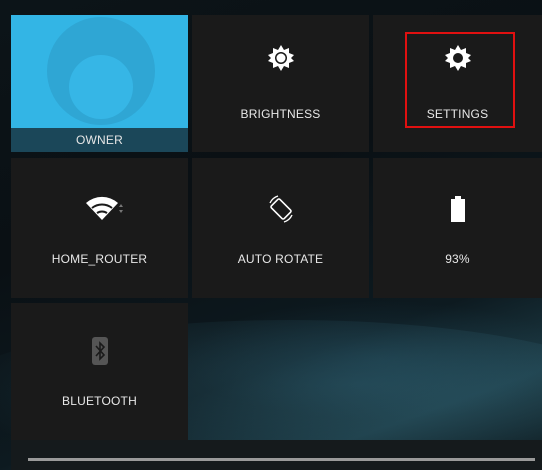  Describe the element at coordinates (457, 259) in the screenshot. I see `battery-label: 93%` at that location.